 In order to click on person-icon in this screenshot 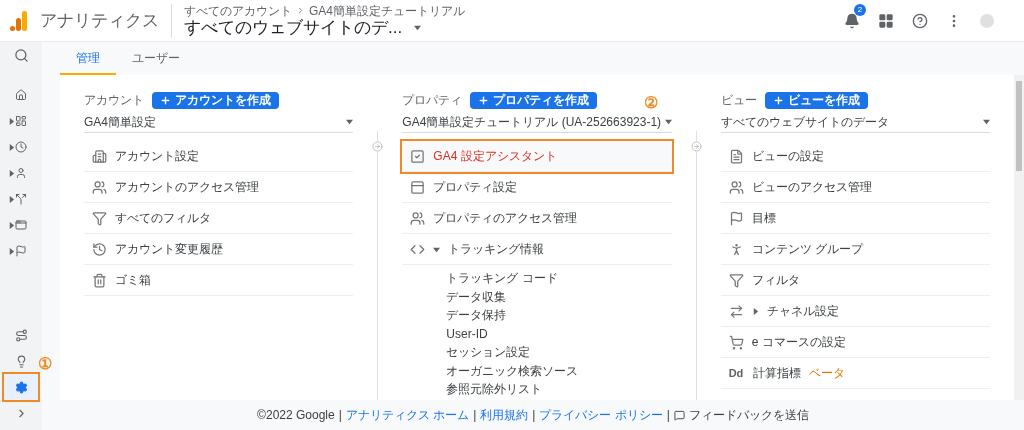, I will do `click(21, 173)`.